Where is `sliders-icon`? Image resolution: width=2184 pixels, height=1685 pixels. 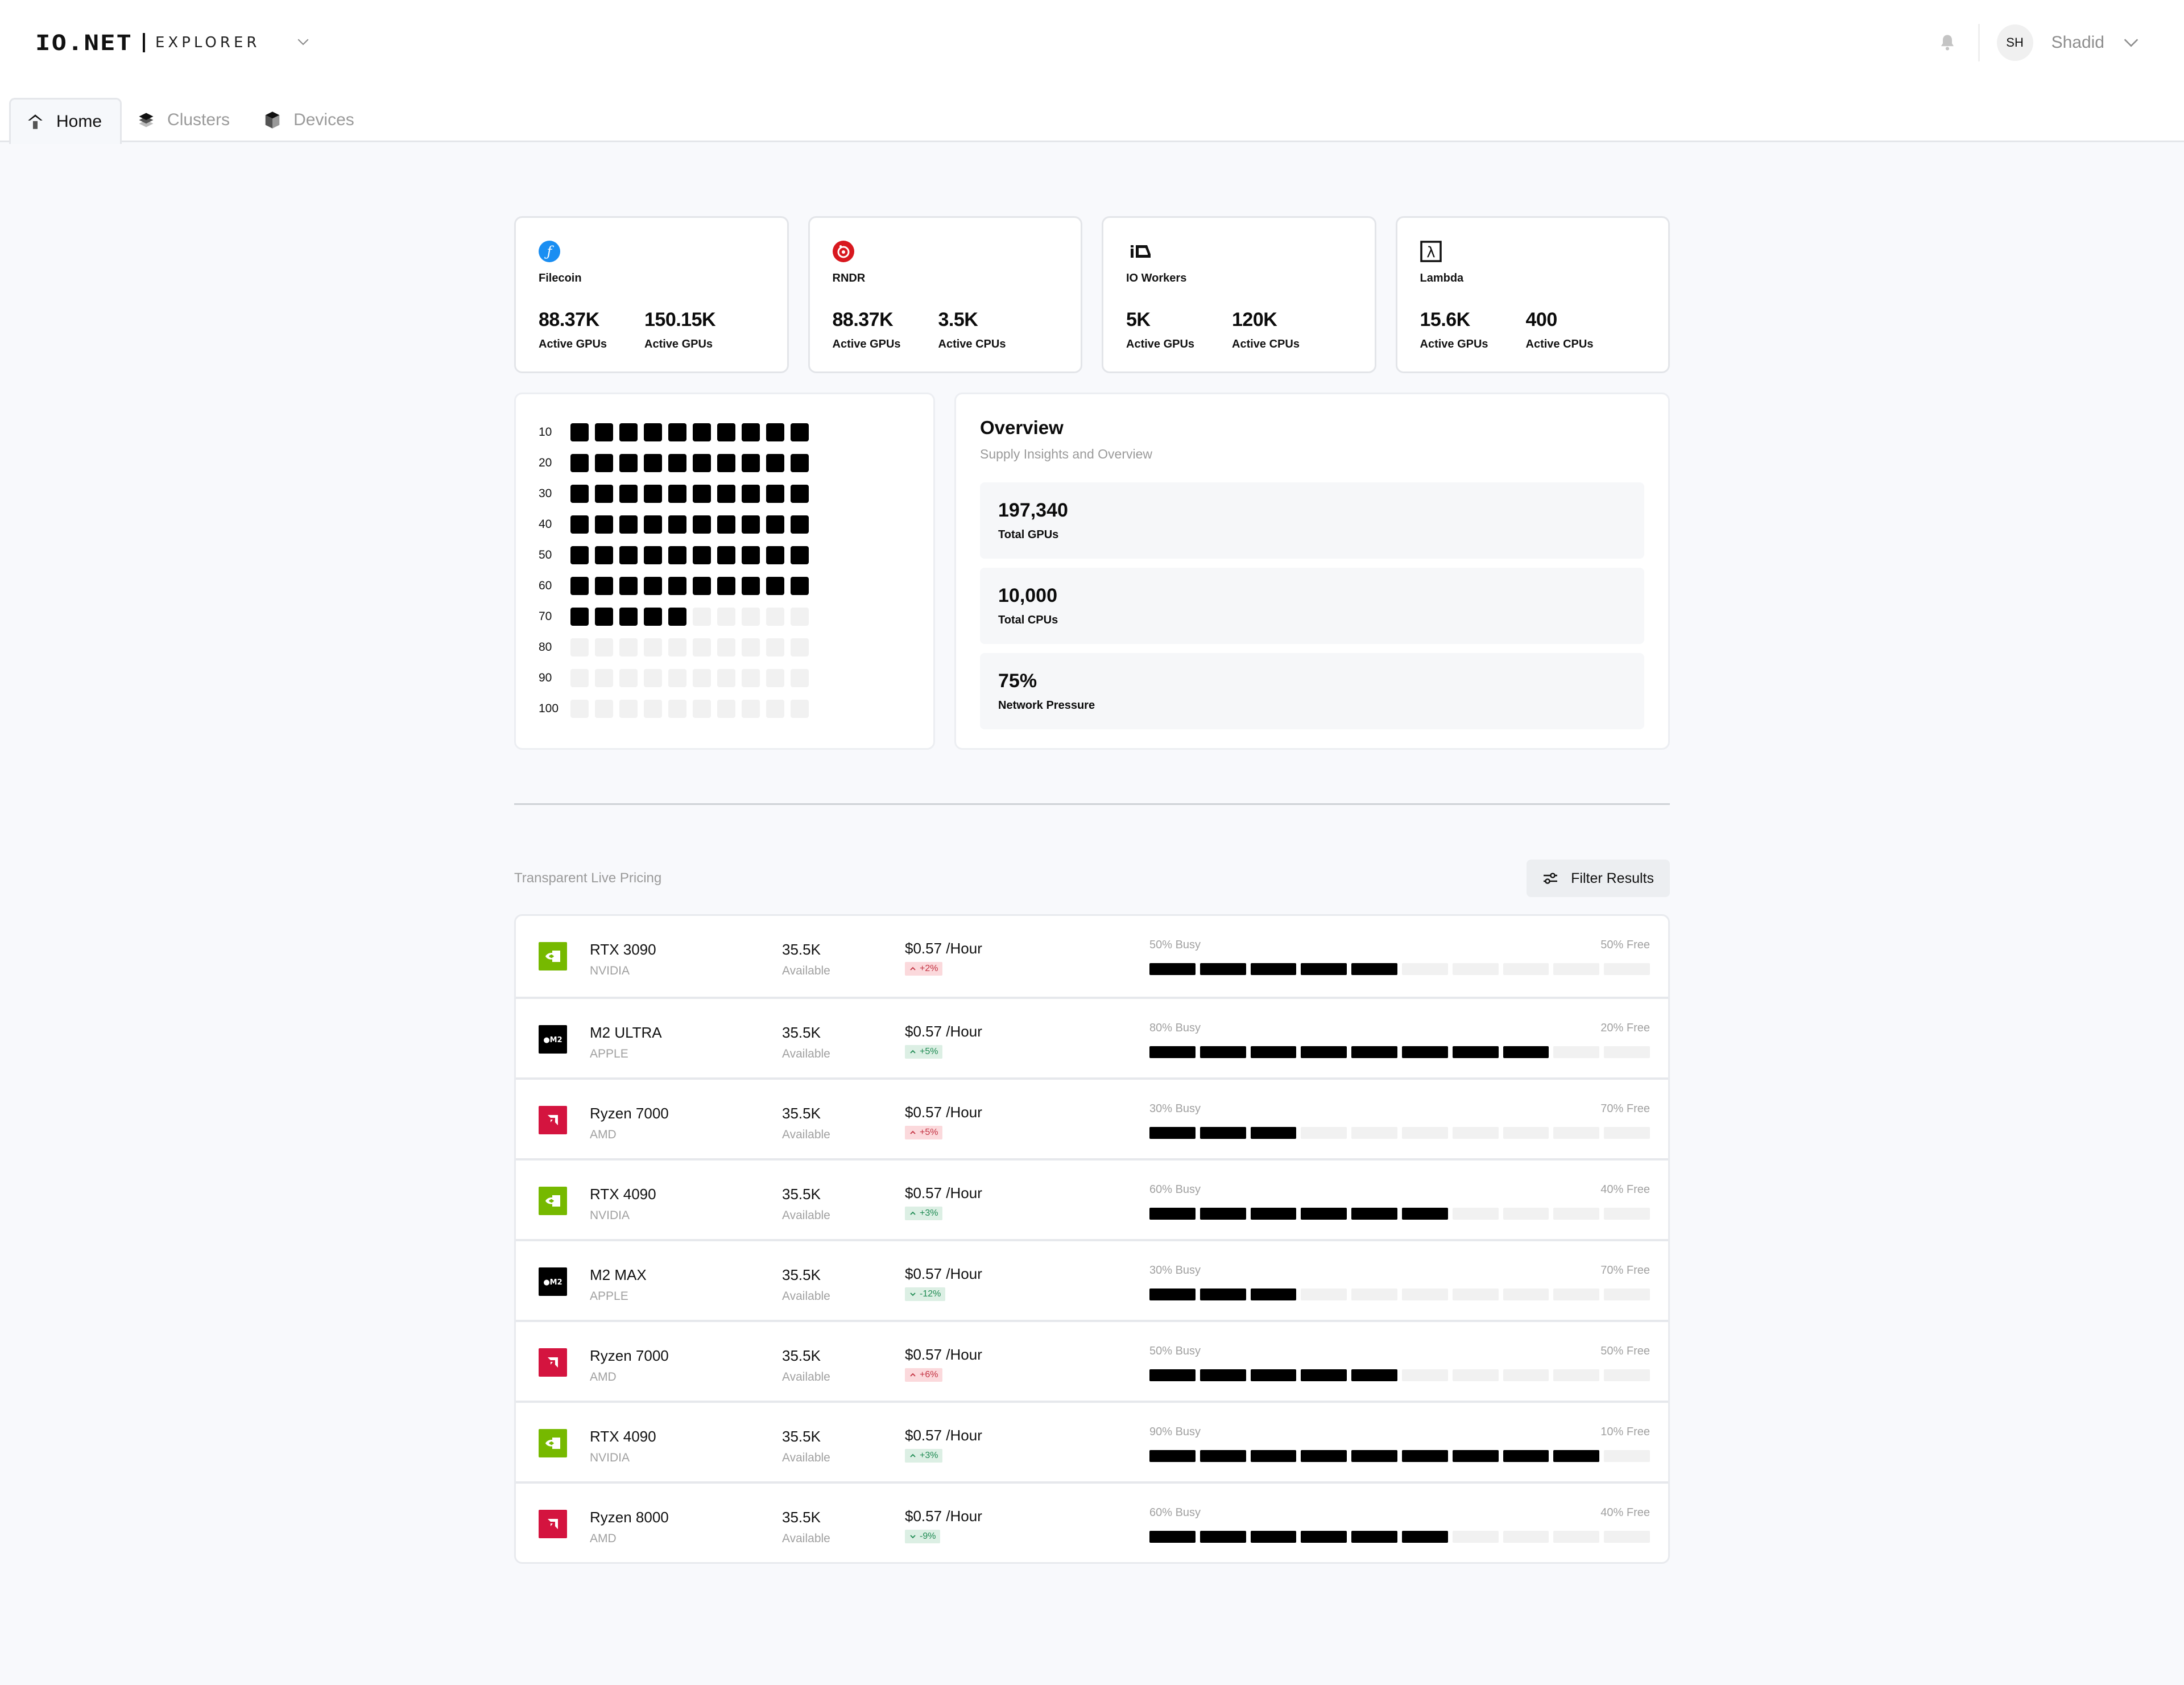 sliders-icon is located at coordinates (1551, 878).